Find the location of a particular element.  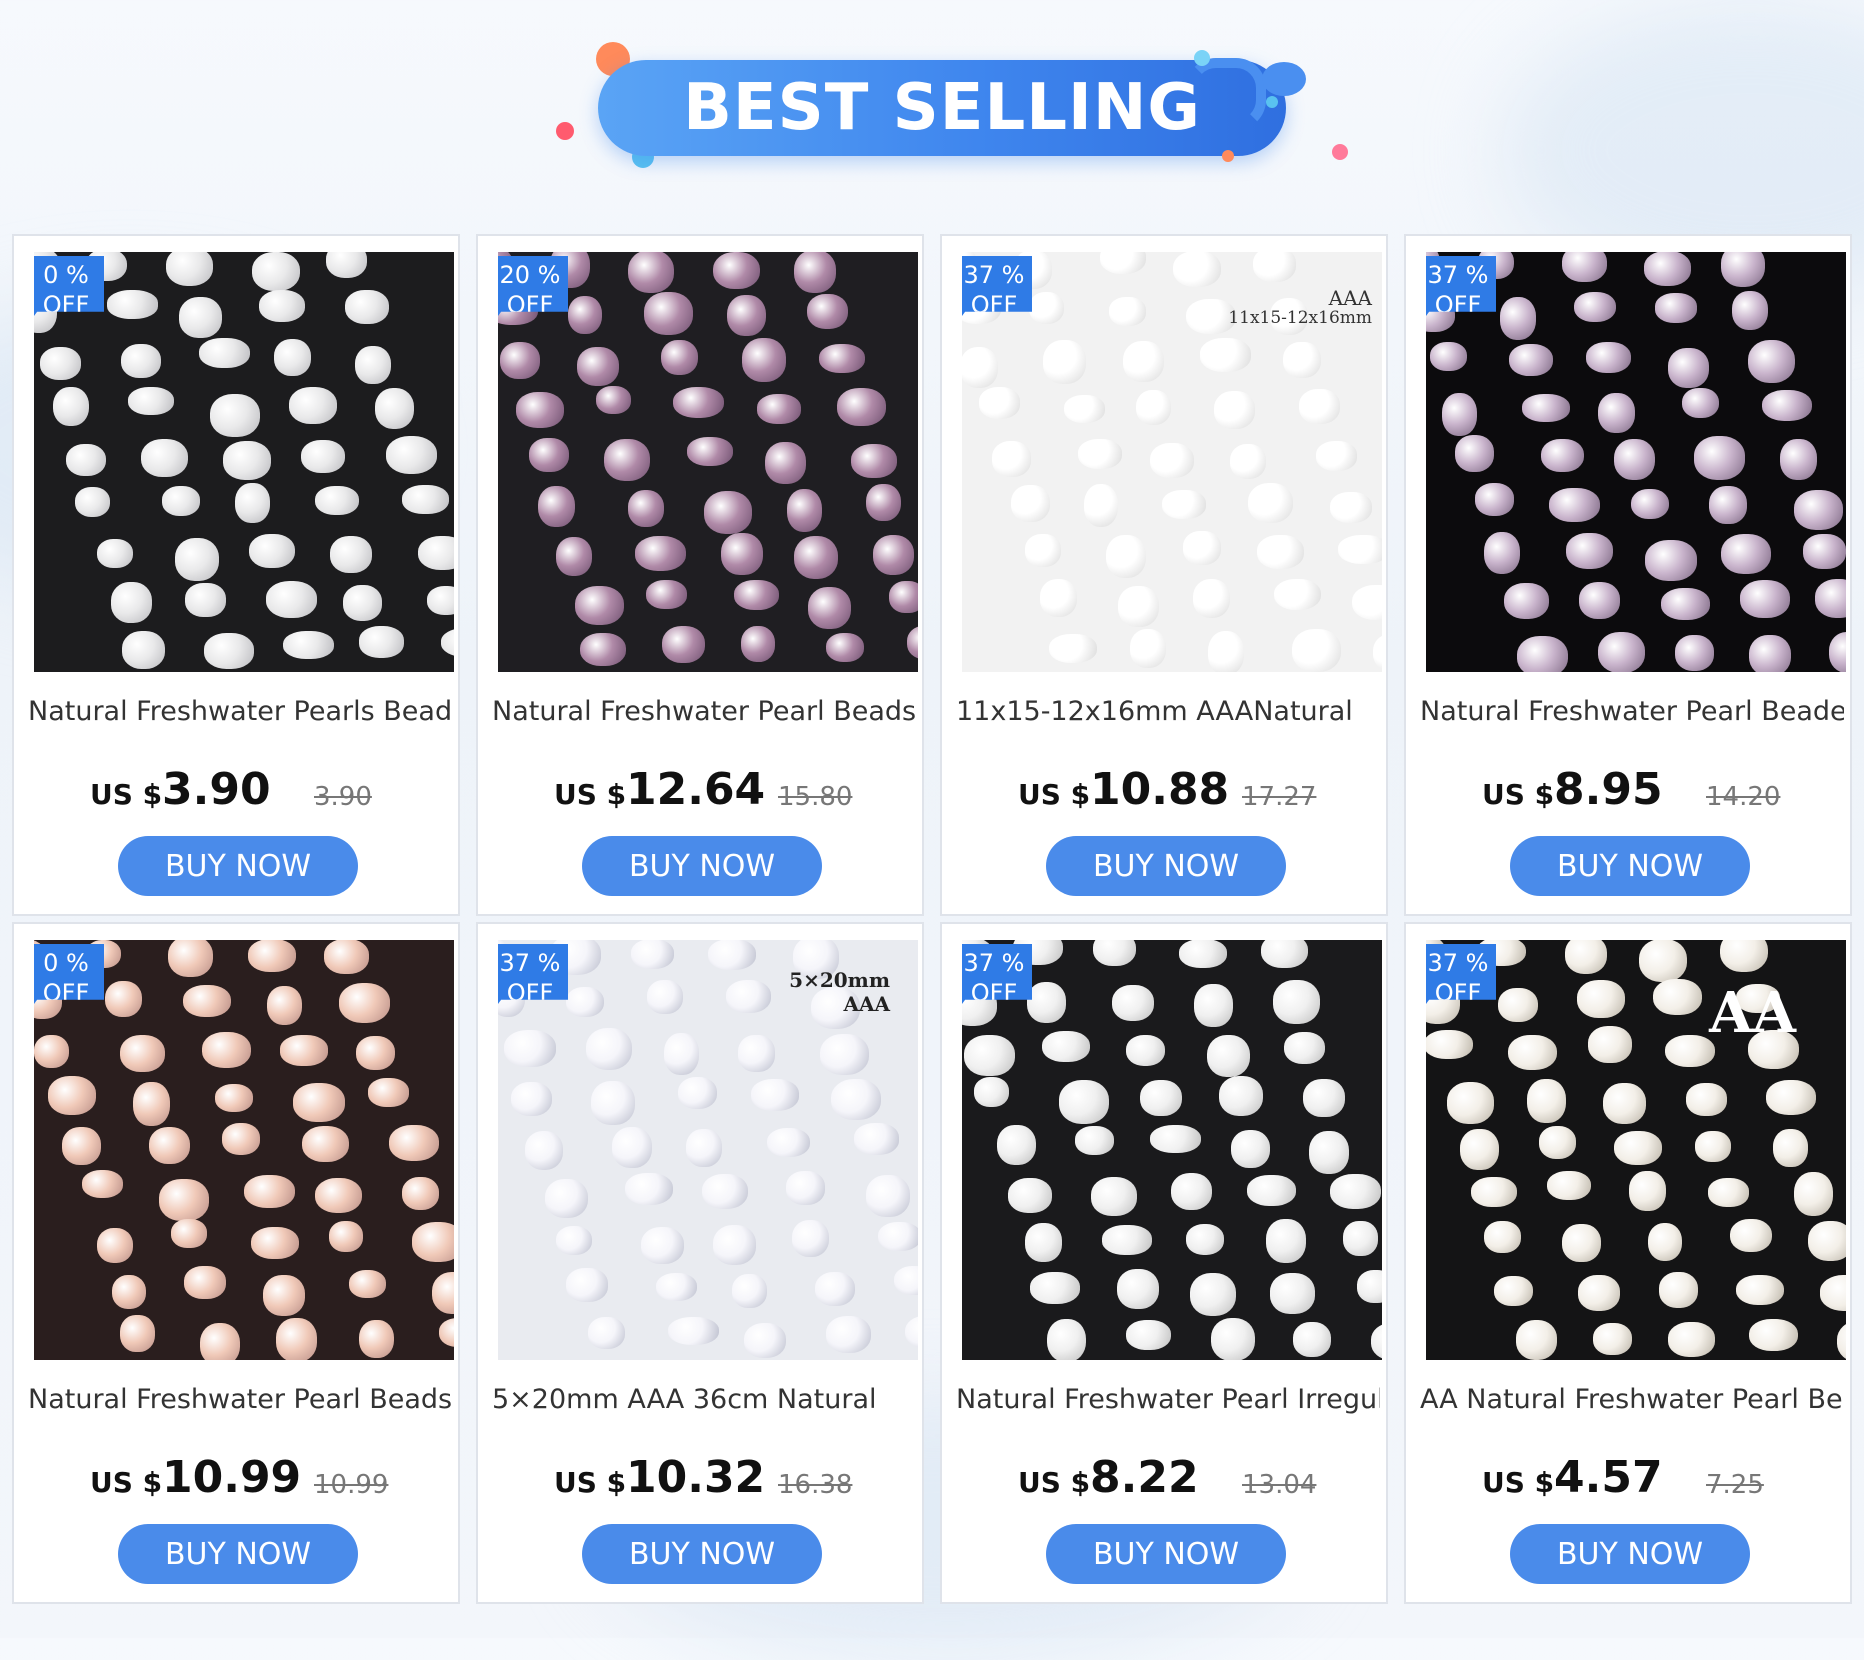

original-price: 16.38 is located at coordinates (815, 1485).